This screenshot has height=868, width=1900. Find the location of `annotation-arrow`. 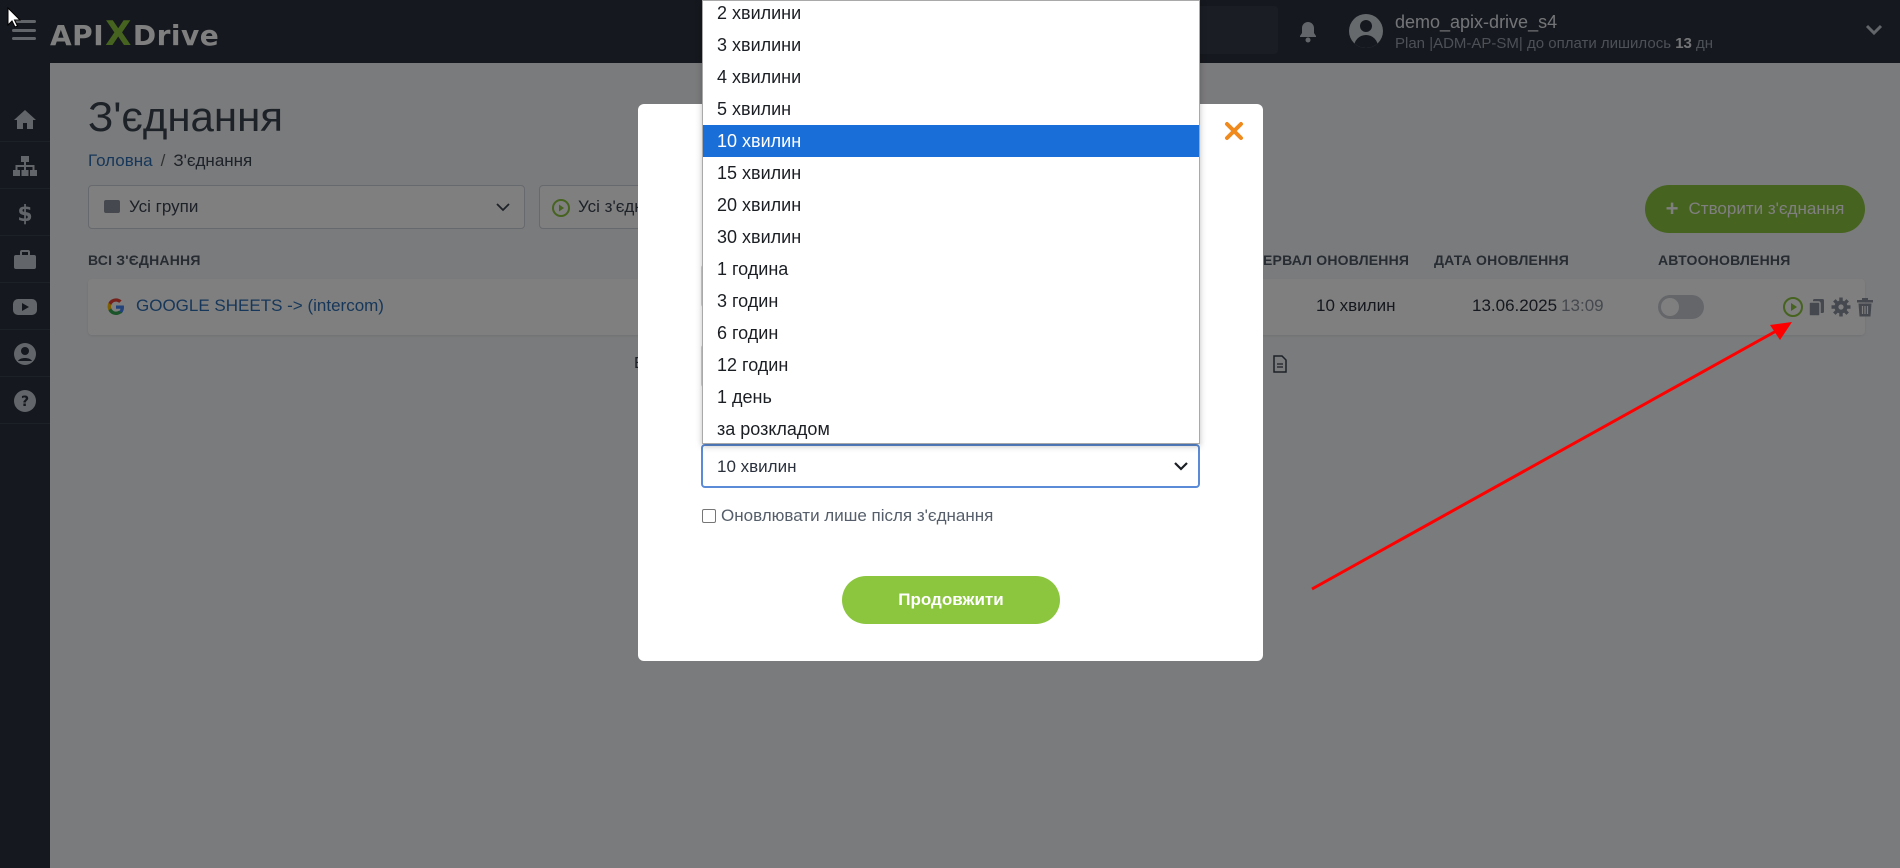

annotation-arrow is located at coordinates (1551, 456).